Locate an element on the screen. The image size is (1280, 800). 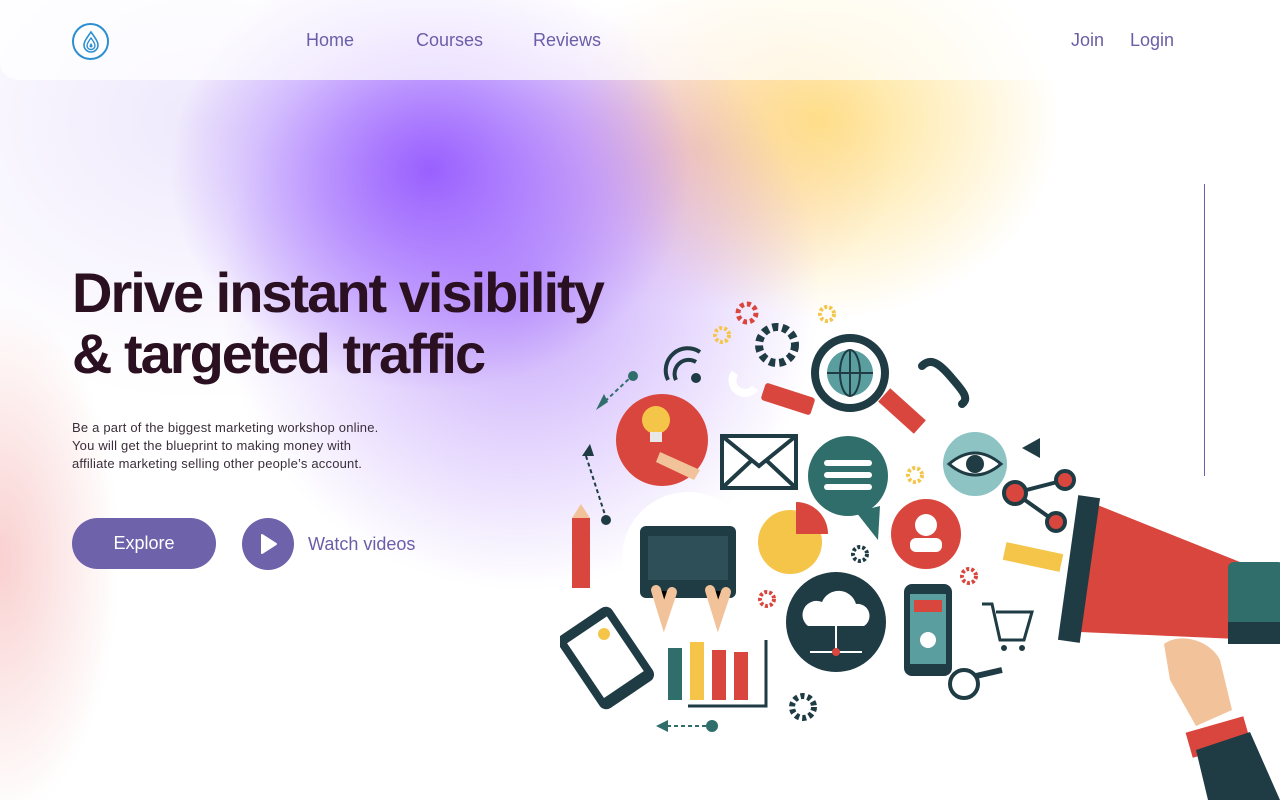
share-icon is located at coordinates (1039, 501).